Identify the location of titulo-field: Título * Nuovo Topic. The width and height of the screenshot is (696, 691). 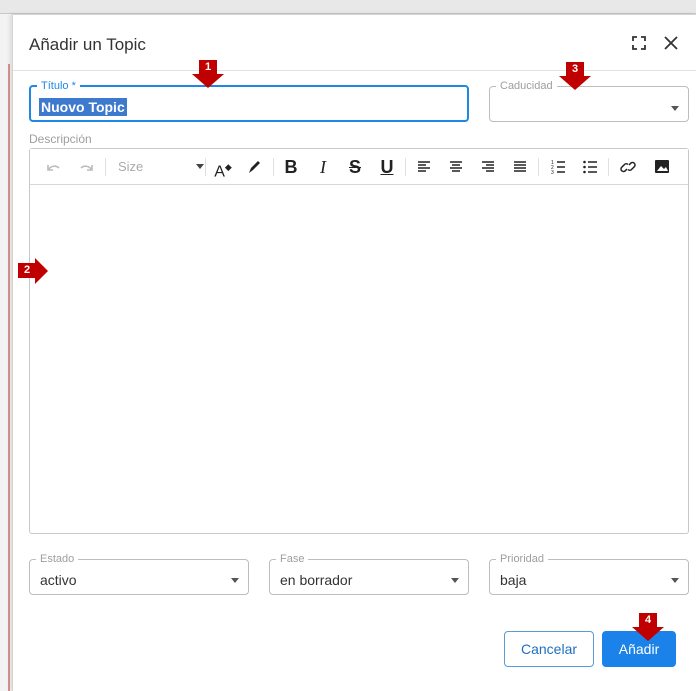
(249, 101).